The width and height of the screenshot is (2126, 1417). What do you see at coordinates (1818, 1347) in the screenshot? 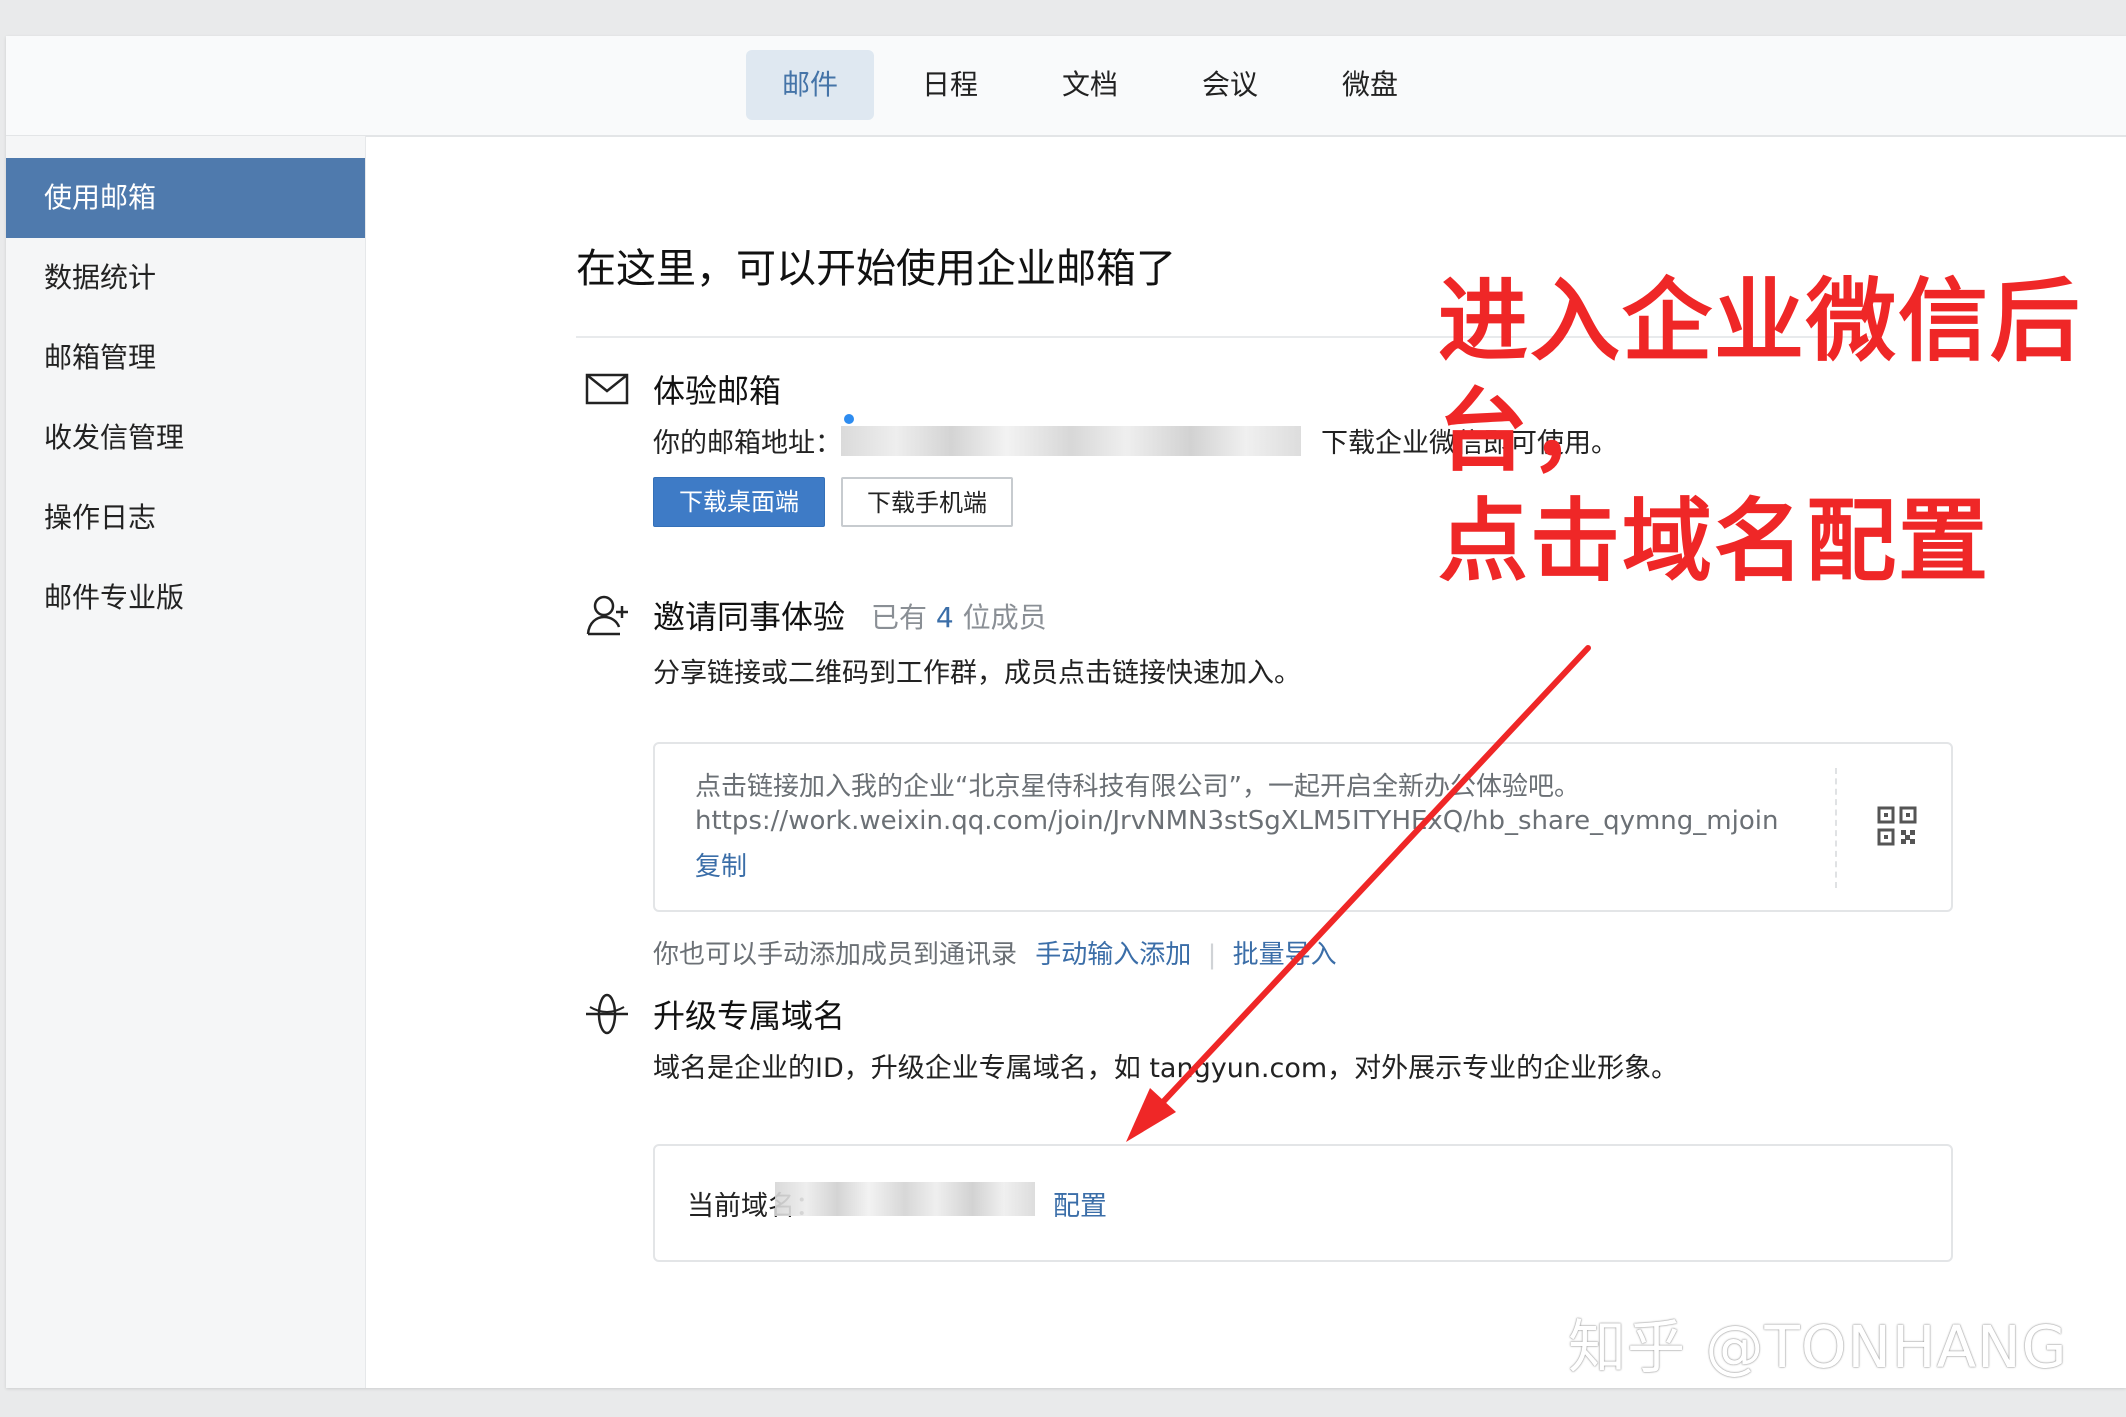
I see `watermark-text: 知乎 @TONHANG` at bounding box center [1818, 1347].